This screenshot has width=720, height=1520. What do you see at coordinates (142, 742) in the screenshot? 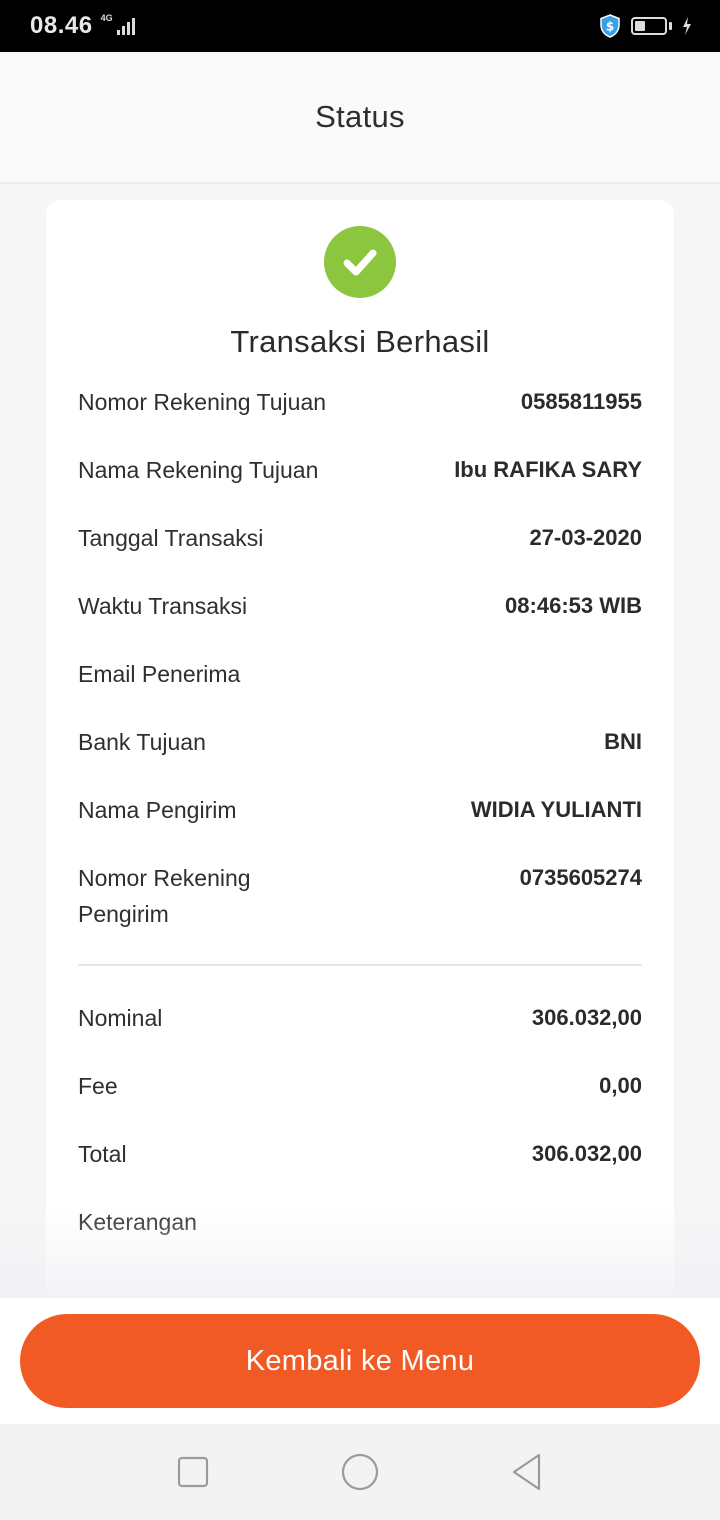
I see `detail-label: Bank Tujuan` at bounding box center [142, 742].